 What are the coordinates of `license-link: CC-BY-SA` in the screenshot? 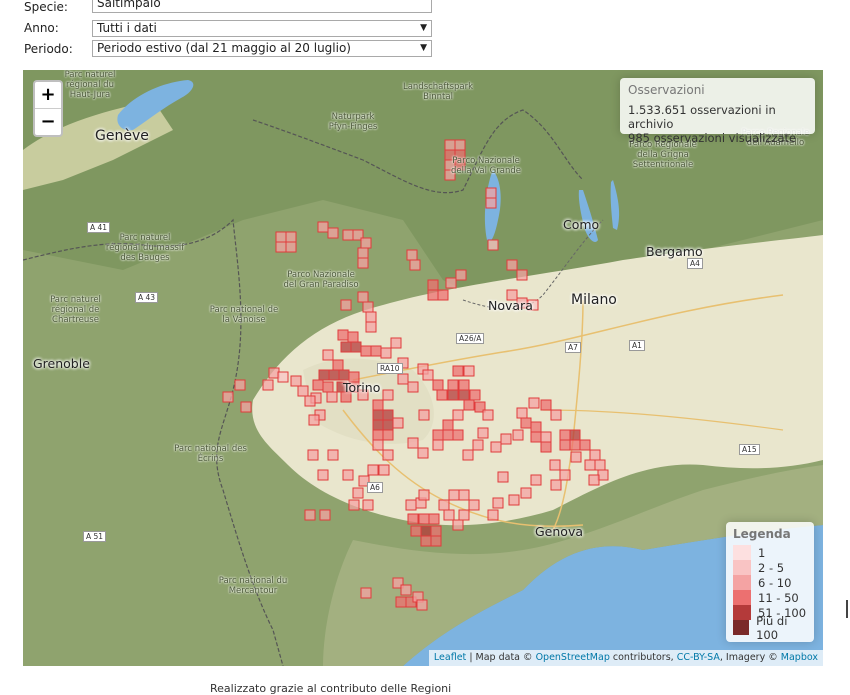 It's located at (698, 657).